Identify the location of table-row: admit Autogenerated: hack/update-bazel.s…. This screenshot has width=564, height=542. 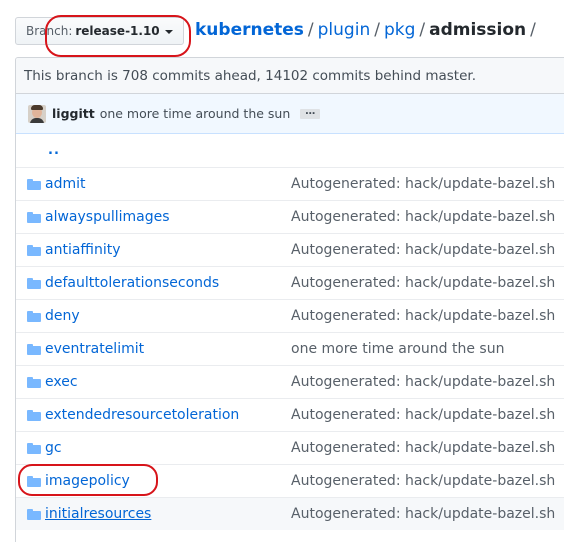
(290, 183).